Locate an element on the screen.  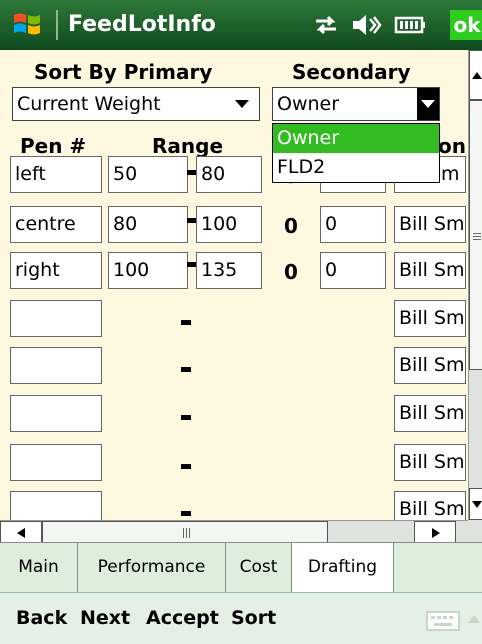
secondary-sort-value: Owner is located at coordinates (308, 104).